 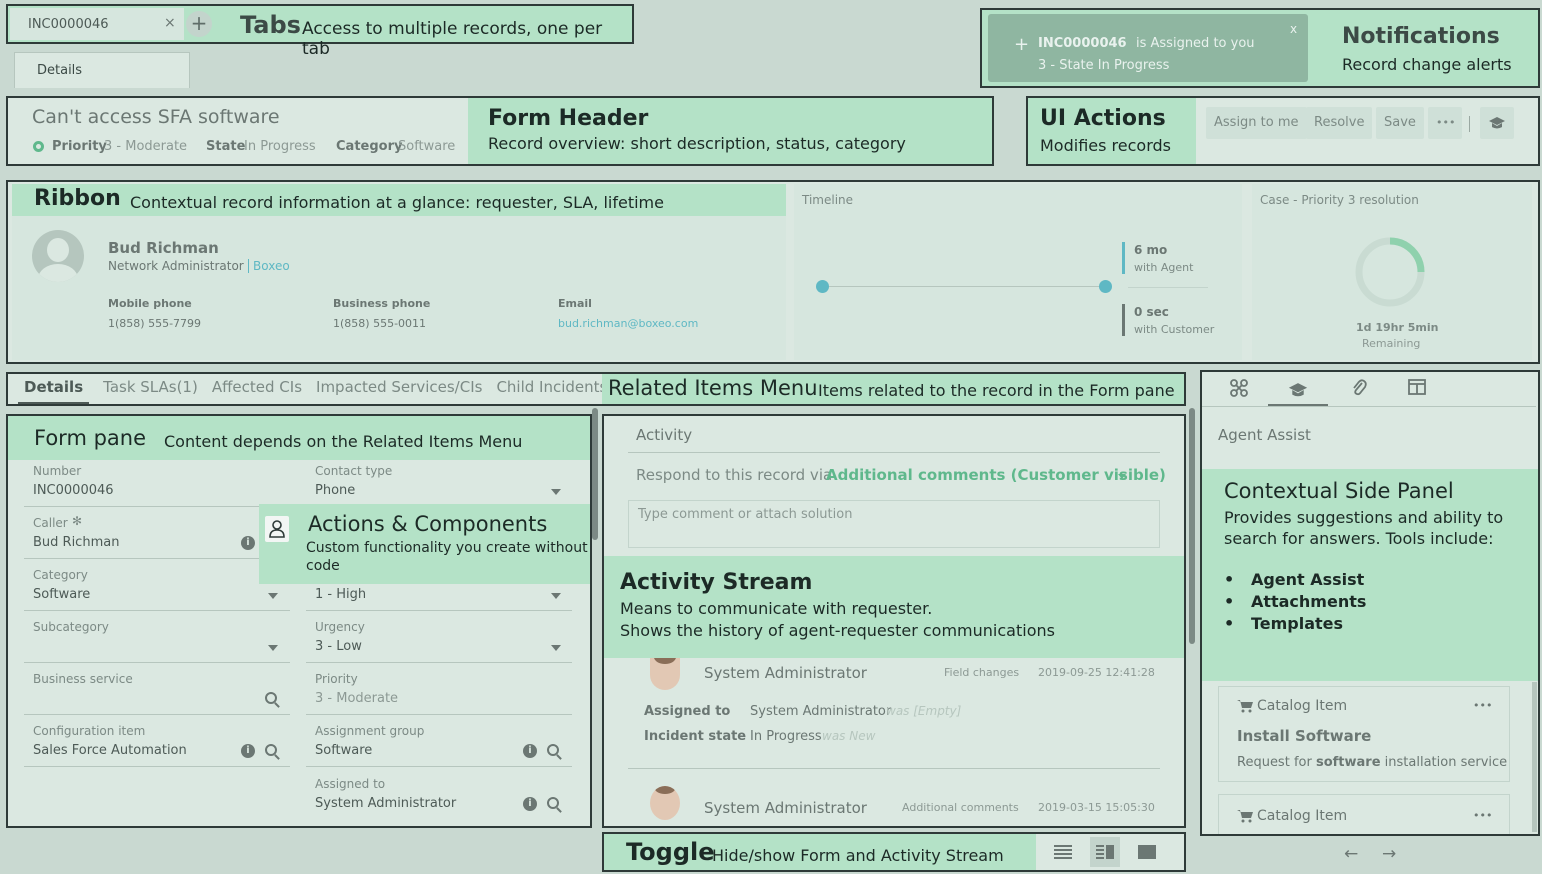 What do you see at coordinates (595, 474) in the screenshot?
I see `form-scrollbar` at bounding box center [595, 474].